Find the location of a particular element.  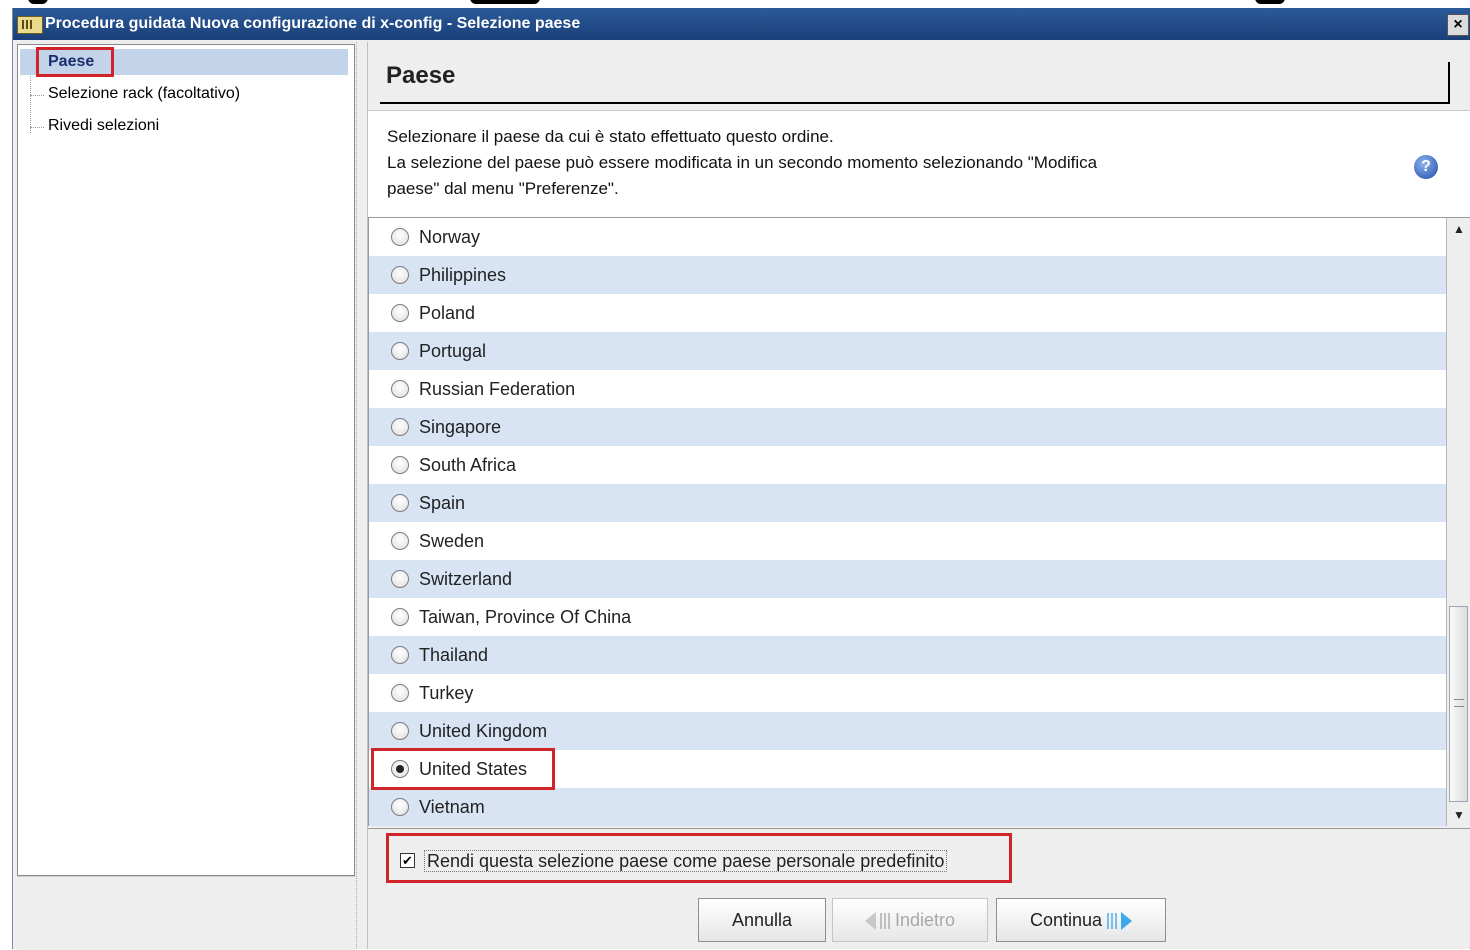

country-option: Norway is located at coordinates (908, 237).